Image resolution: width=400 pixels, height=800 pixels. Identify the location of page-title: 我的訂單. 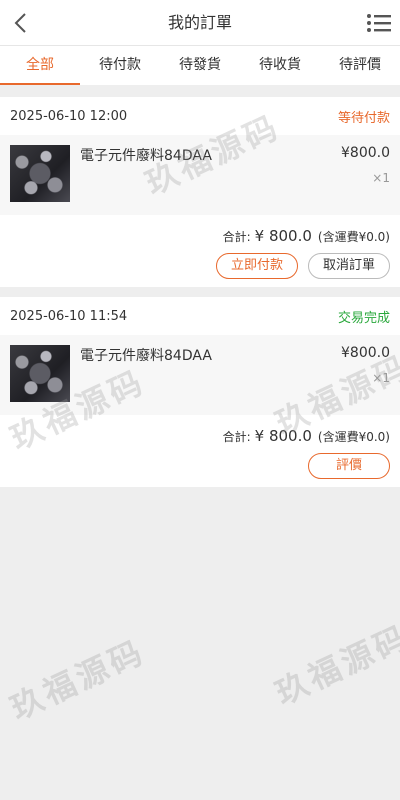
(199, 22).